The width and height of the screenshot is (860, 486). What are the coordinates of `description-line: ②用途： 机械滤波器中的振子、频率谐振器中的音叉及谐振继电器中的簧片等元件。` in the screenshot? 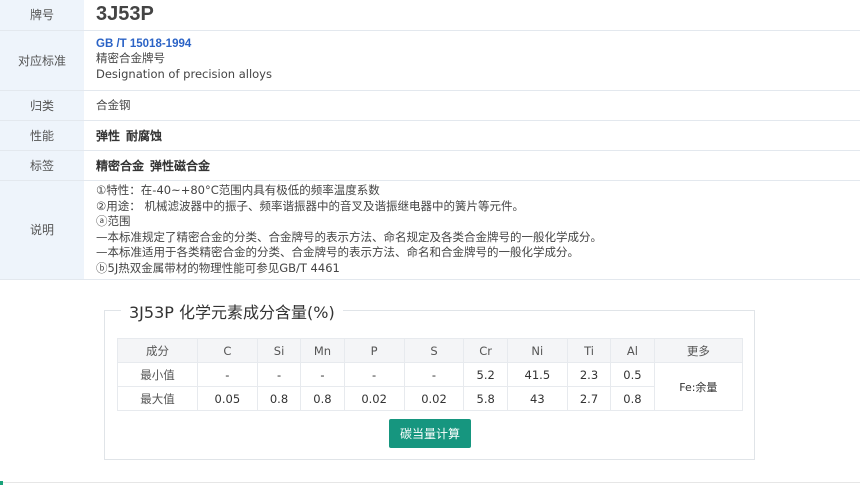 It's located at (310, 205).